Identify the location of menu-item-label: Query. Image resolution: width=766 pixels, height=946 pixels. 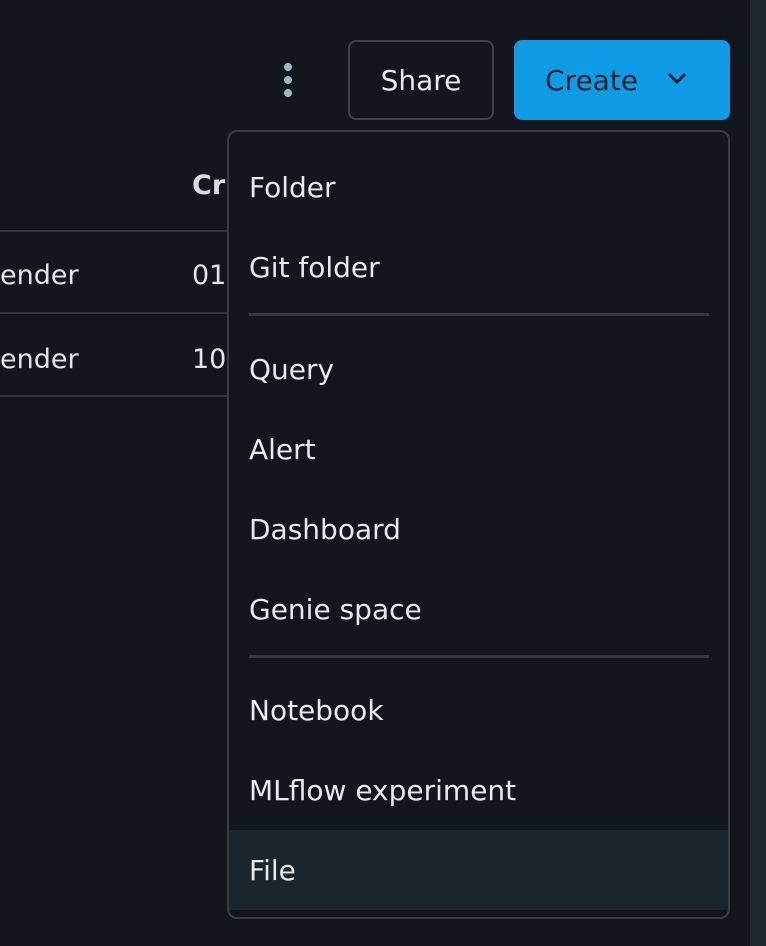
(292, 369).